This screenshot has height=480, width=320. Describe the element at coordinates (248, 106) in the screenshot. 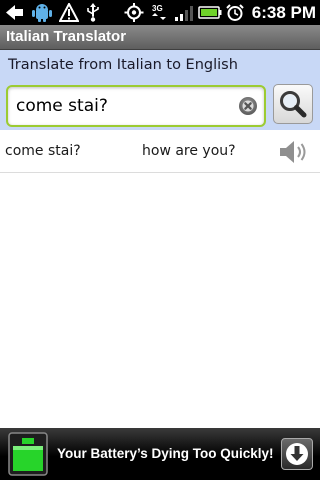

I see `clear-icon` at that location.